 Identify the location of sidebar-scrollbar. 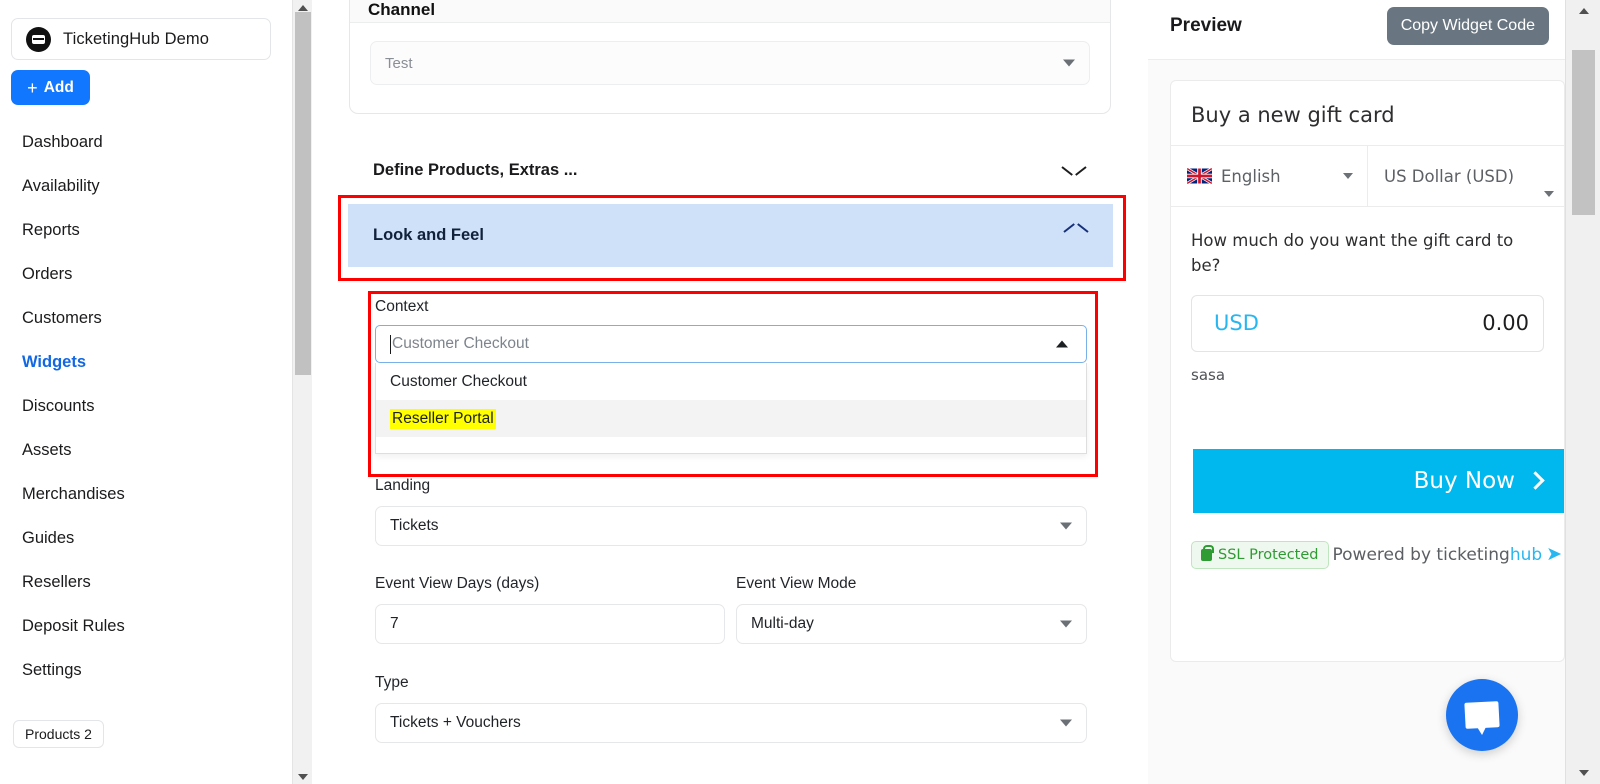
(302, 392).